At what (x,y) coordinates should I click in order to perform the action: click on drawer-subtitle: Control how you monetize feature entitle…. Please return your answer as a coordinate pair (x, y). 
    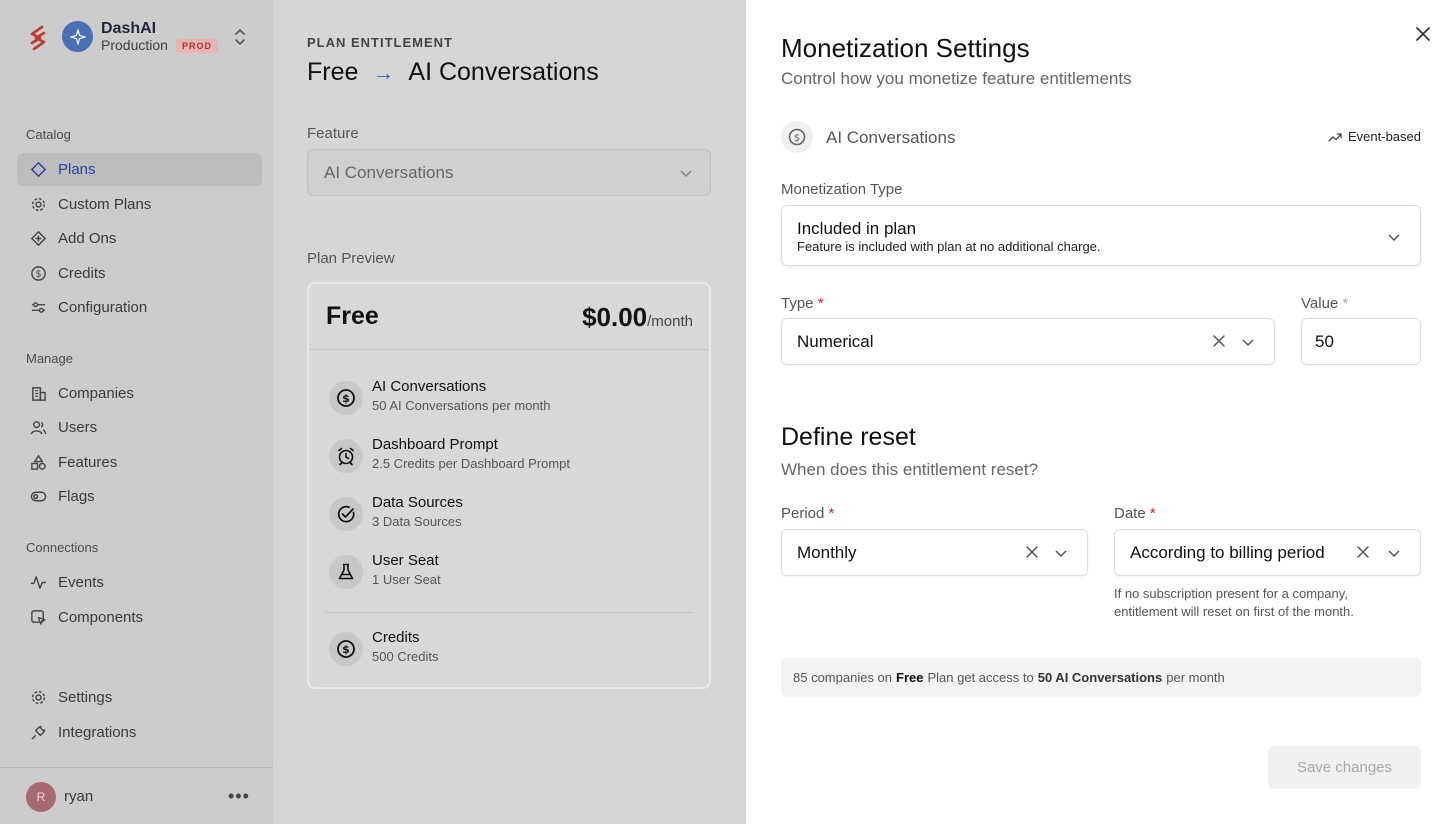
    Looking at the image, I should click on (956, 78).